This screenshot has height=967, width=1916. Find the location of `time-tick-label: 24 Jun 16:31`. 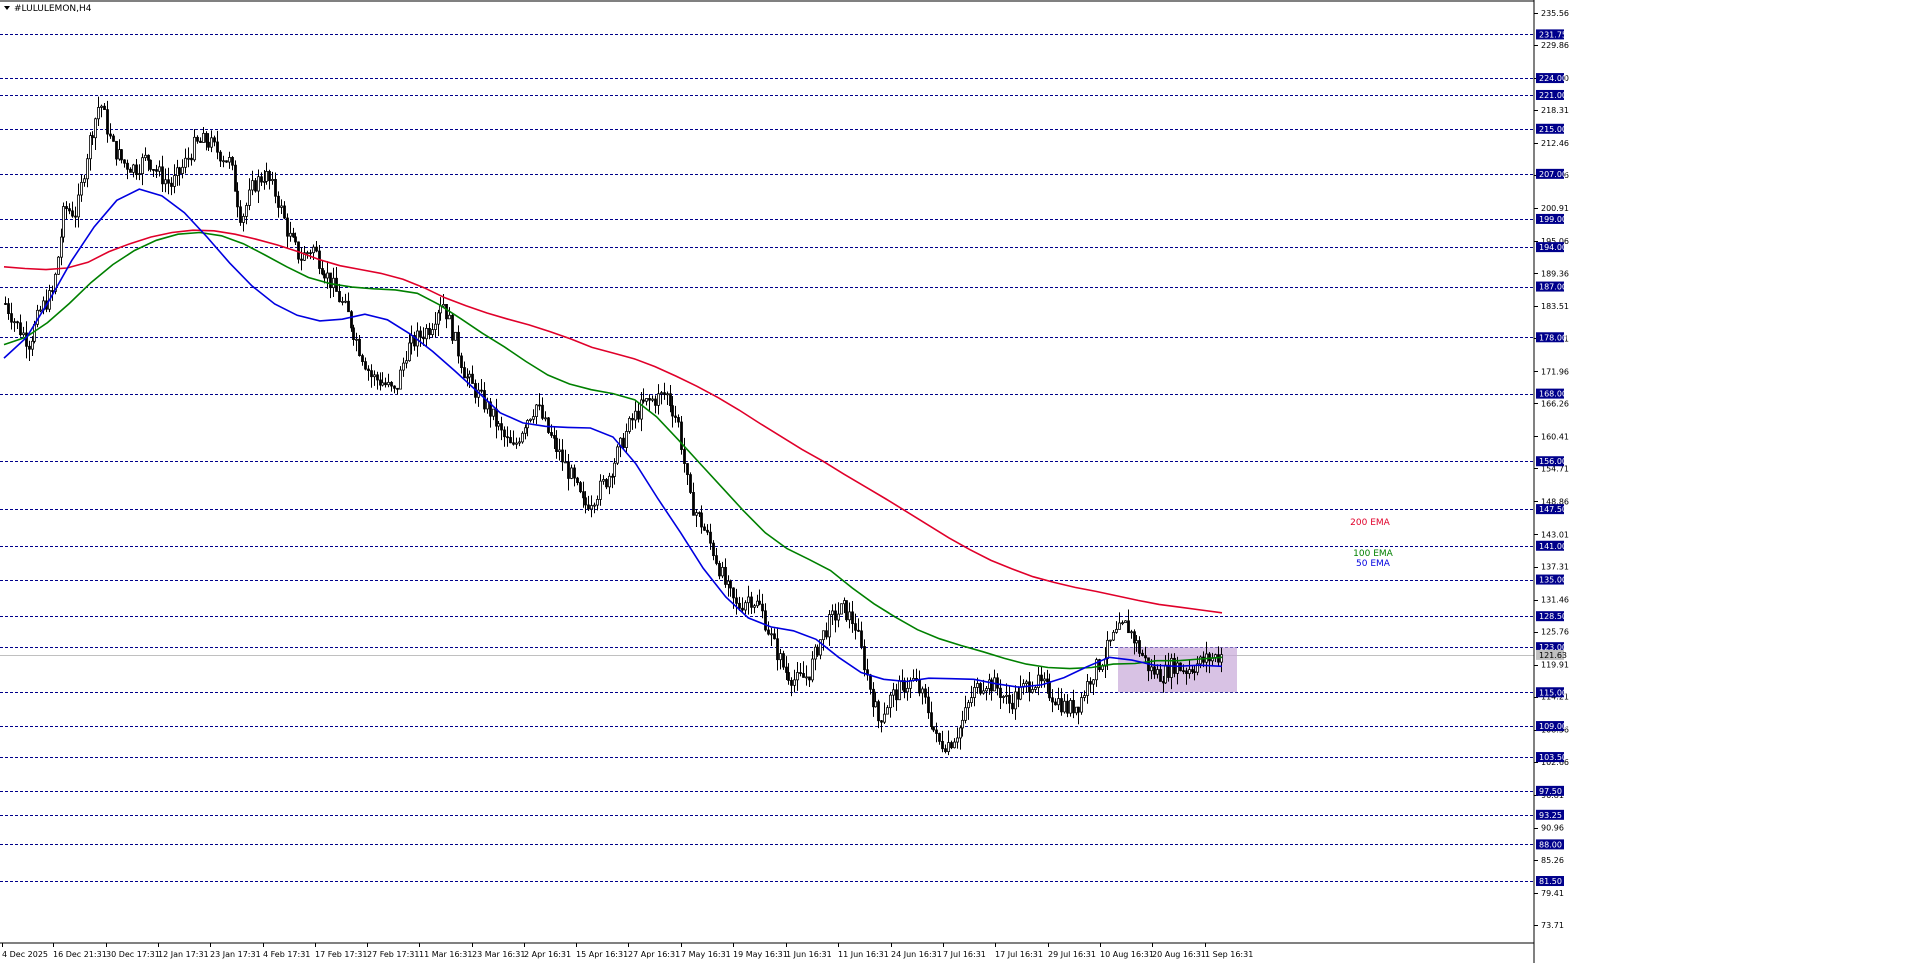

time-tick-label: 24 Jun 16:31 is located at coordinates (916, 954).